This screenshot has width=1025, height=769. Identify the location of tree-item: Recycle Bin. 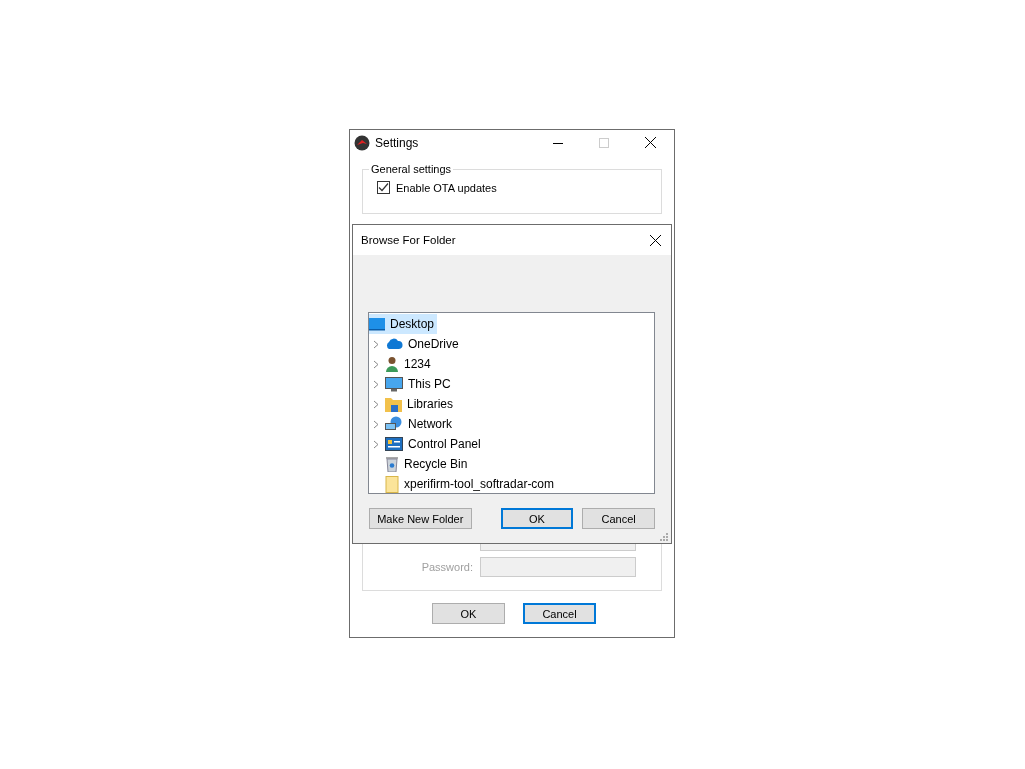
(428, 464).